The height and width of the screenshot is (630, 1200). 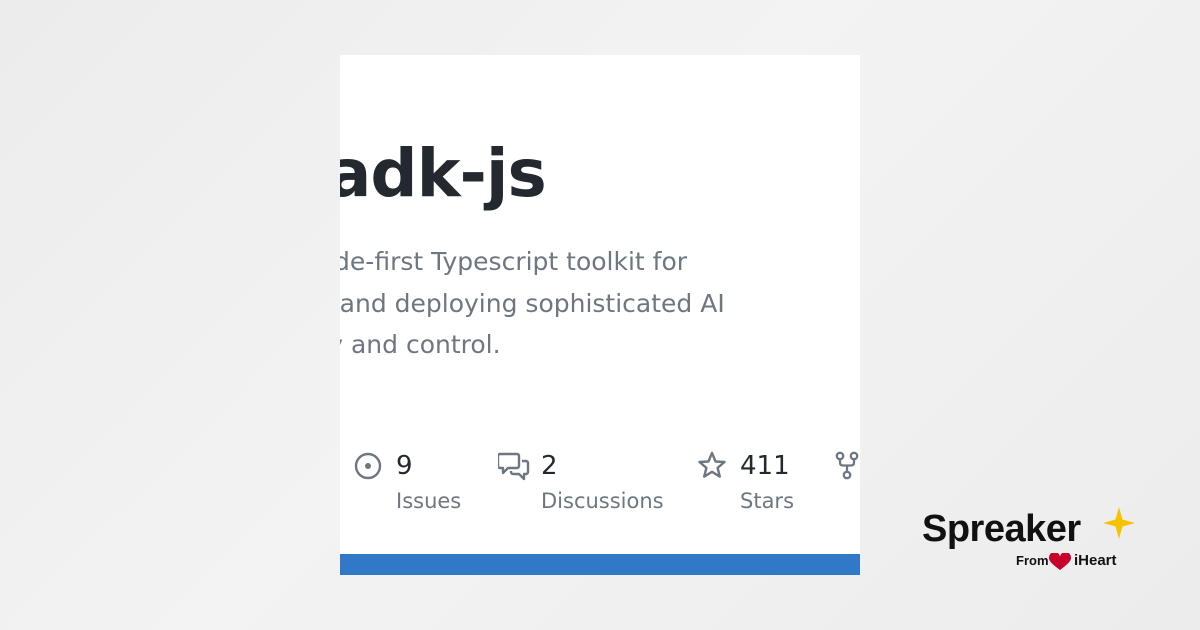 I want to click on spreaker-logo: Spreaker From iHeart, so click(x=1032, y=542).